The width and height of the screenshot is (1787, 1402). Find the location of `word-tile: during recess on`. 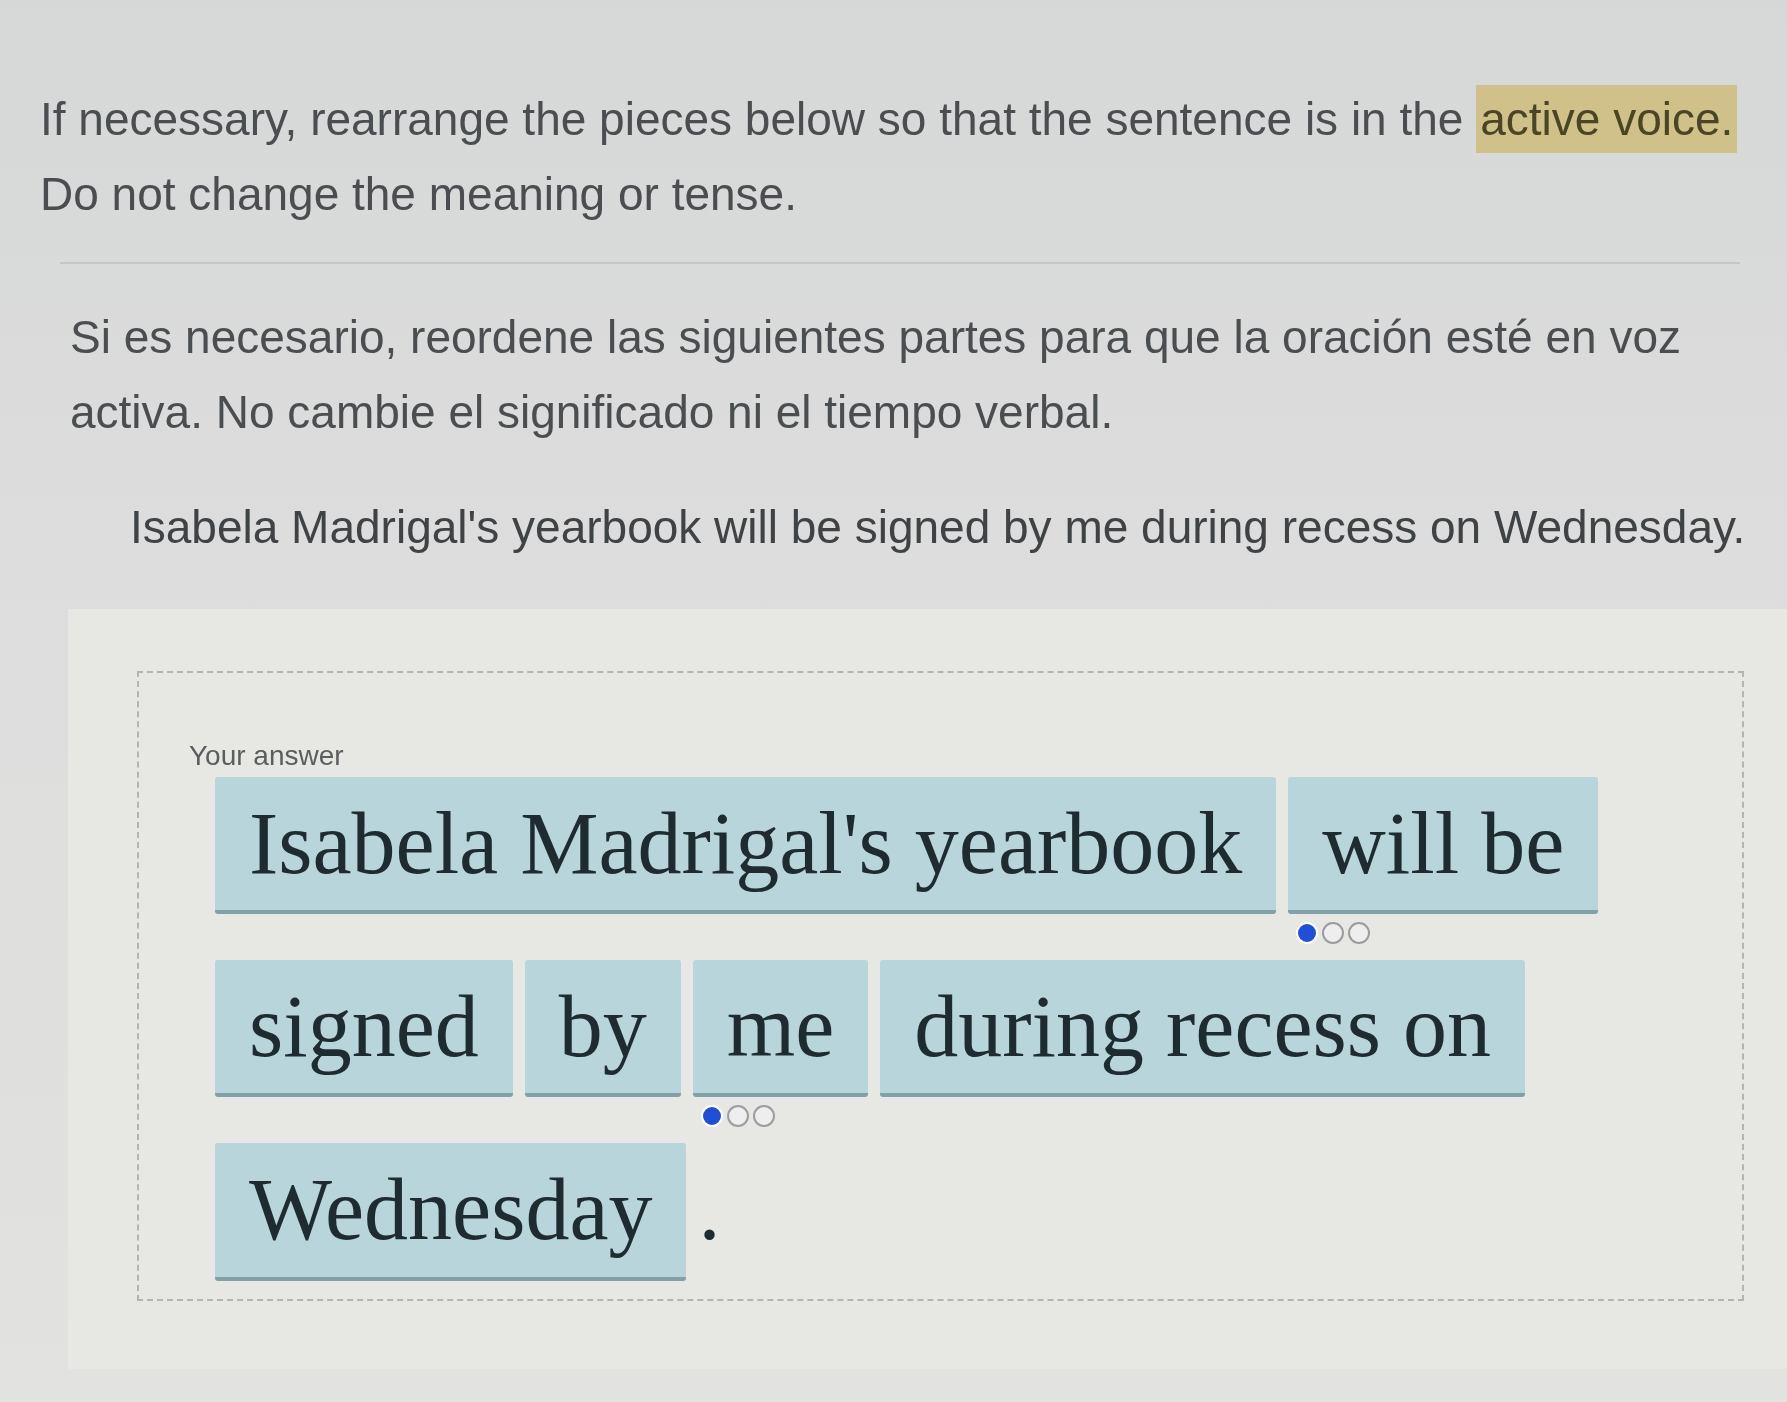

word-tile: during recess on is located at coordinates (1202, 1029).